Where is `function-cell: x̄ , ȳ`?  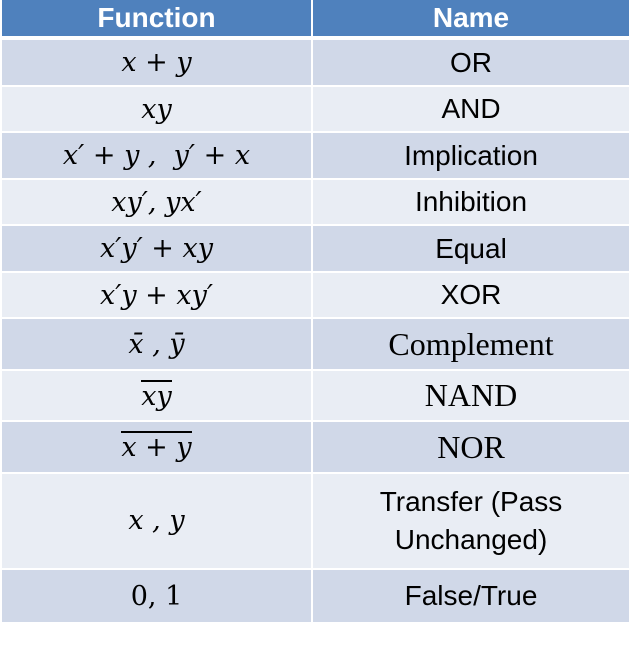
function-cell: x̄ , ȳ is located at coordinates (156, 344).